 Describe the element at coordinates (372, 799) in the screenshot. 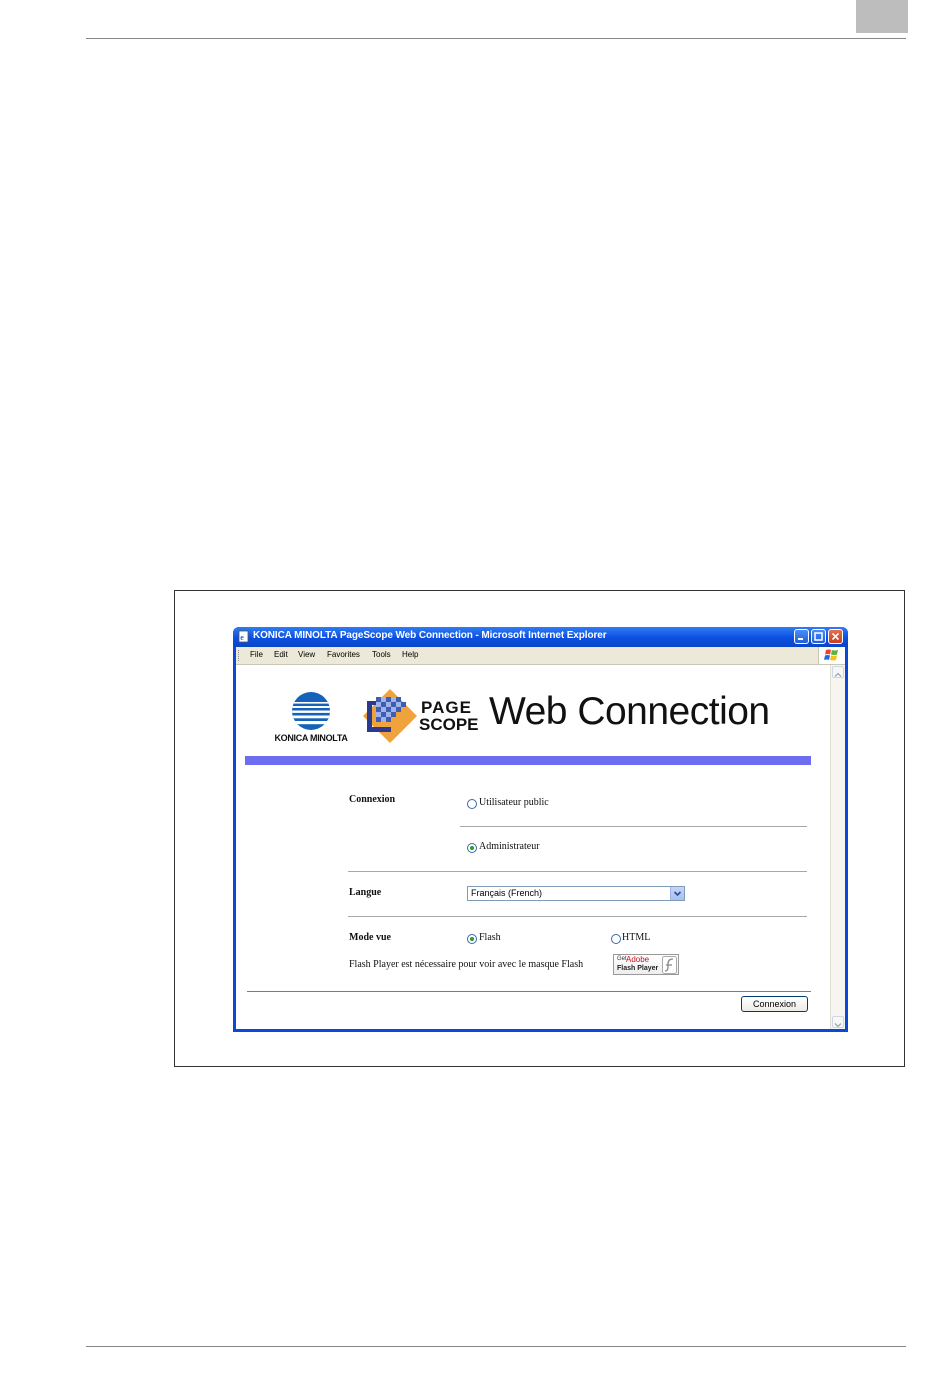

I see `connexion-label: Connexion` at that location.